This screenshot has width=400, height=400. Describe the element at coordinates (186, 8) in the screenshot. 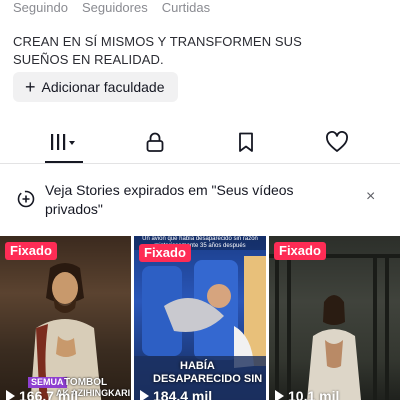

I see `likes-label: Curtidas` at that location.